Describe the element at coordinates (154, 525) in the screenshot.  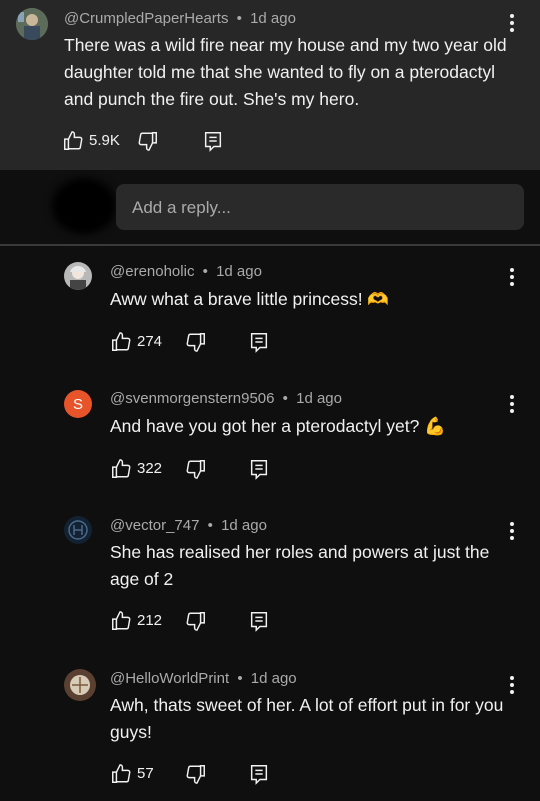
I see `author-handle: @vector_747` at that location.